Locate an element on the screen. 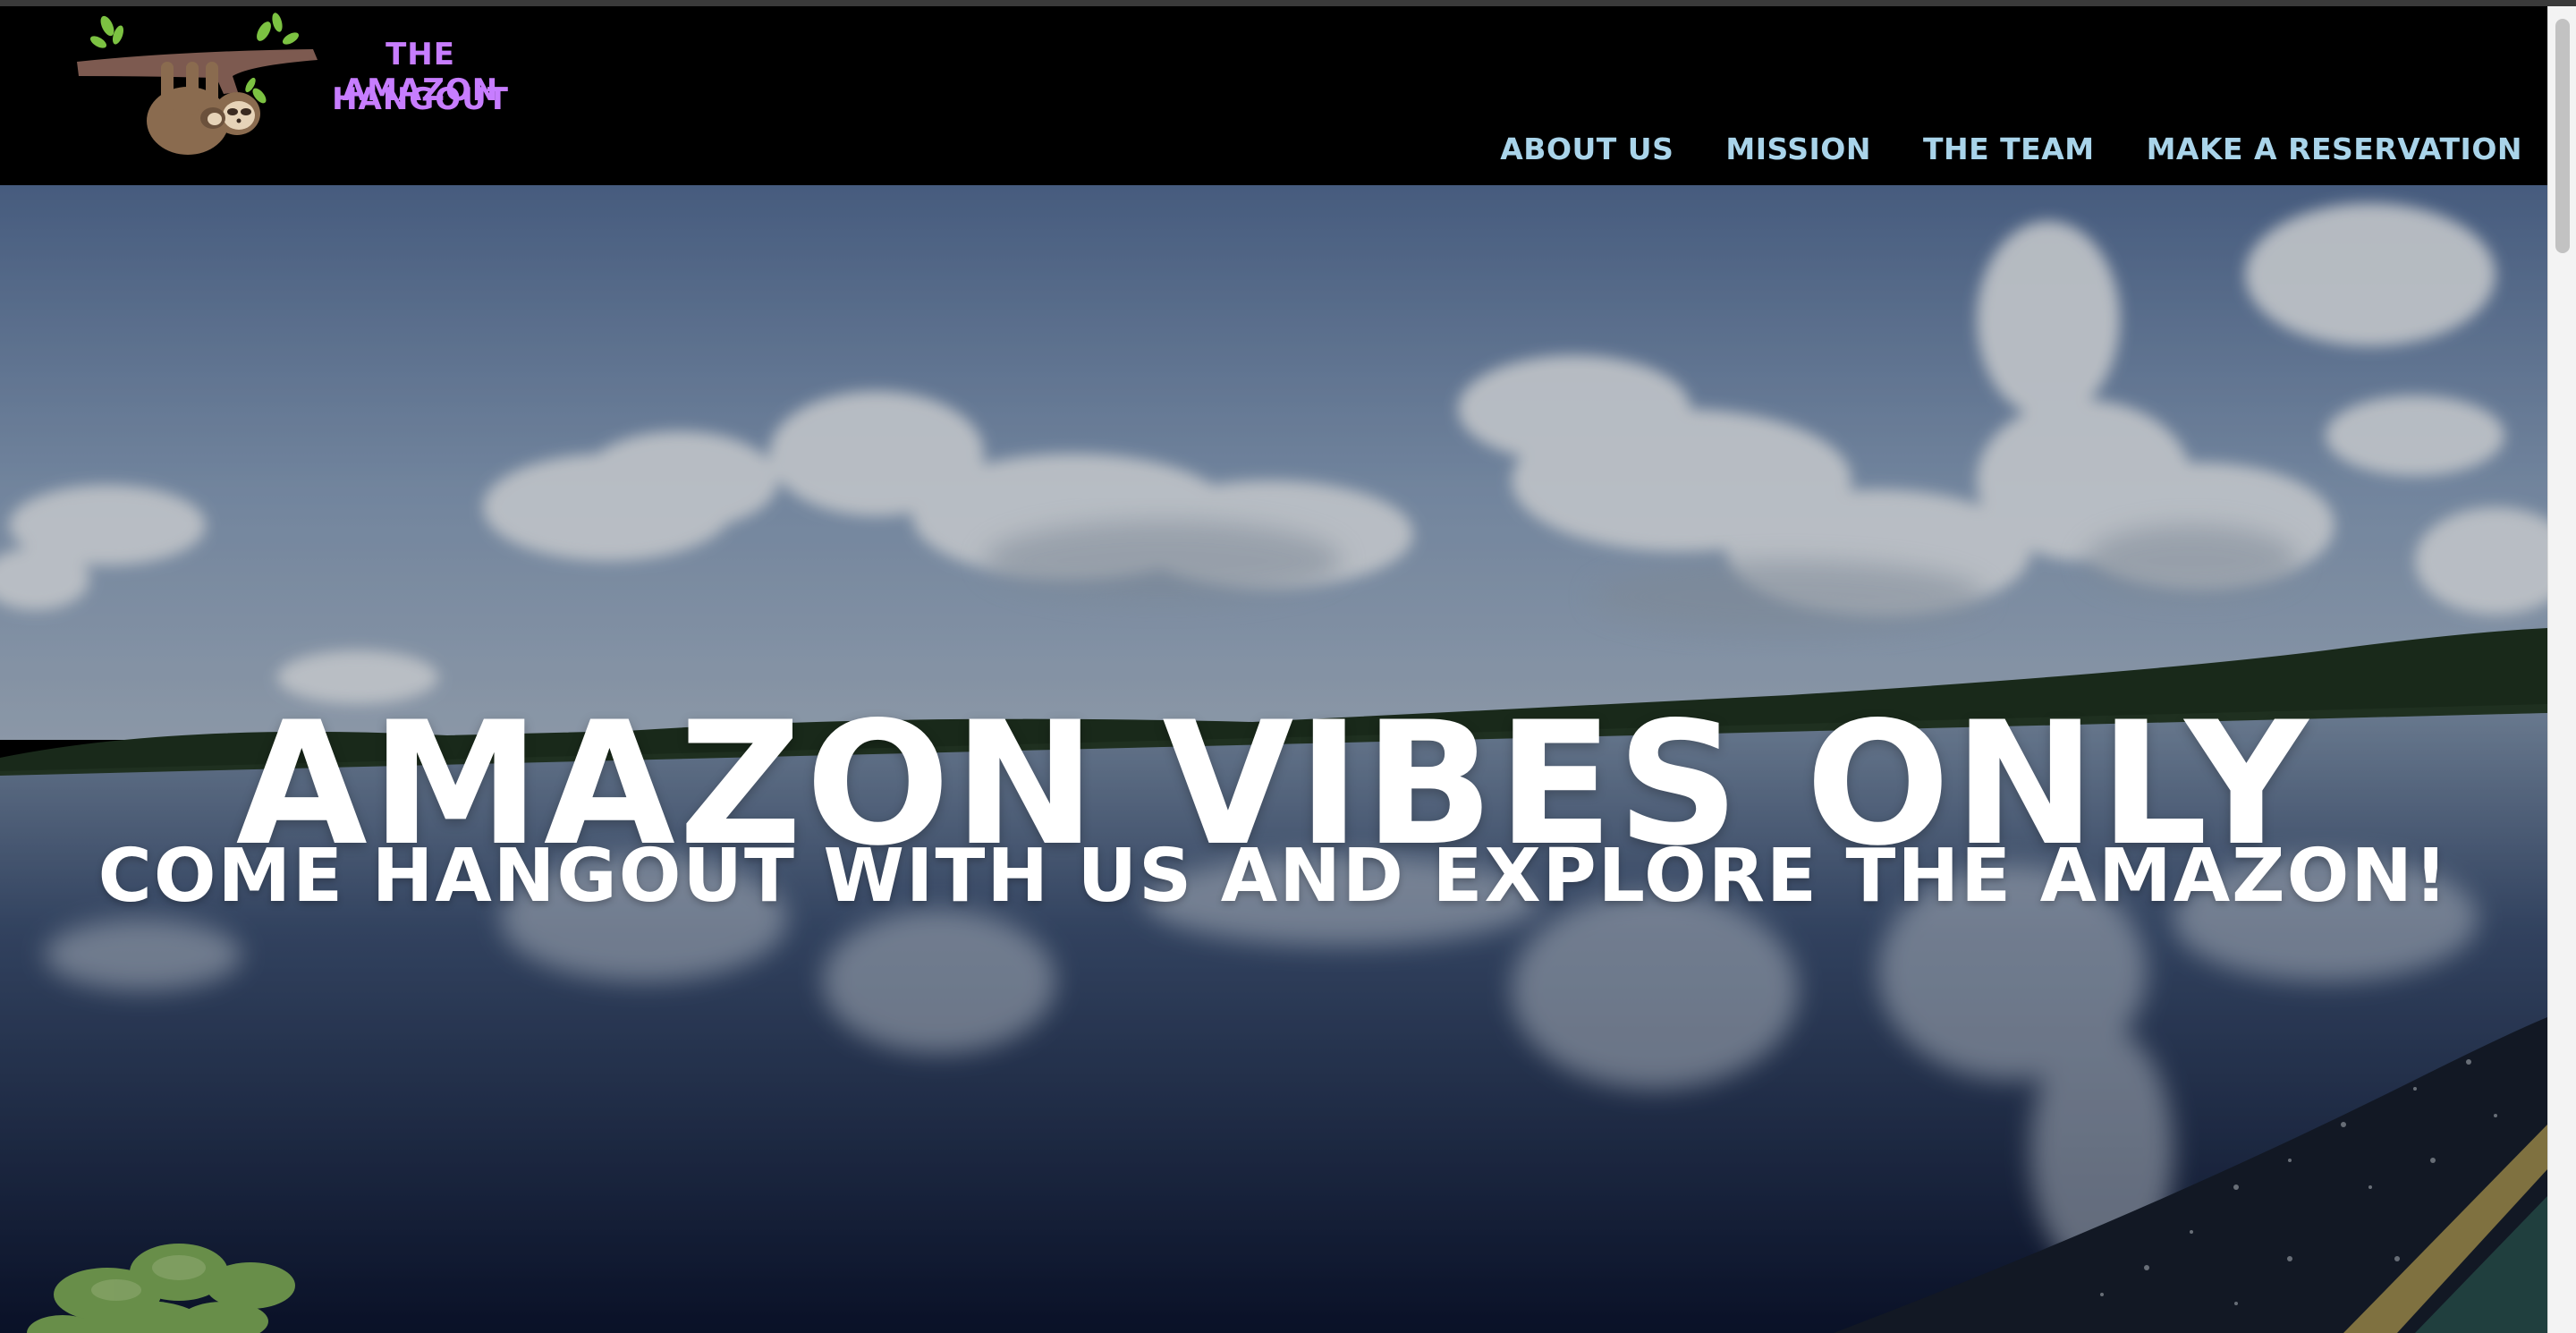 The height and width of the screenshot is (1333, 2576). scrollbar-thumb is located at coordinates (2562, 136).